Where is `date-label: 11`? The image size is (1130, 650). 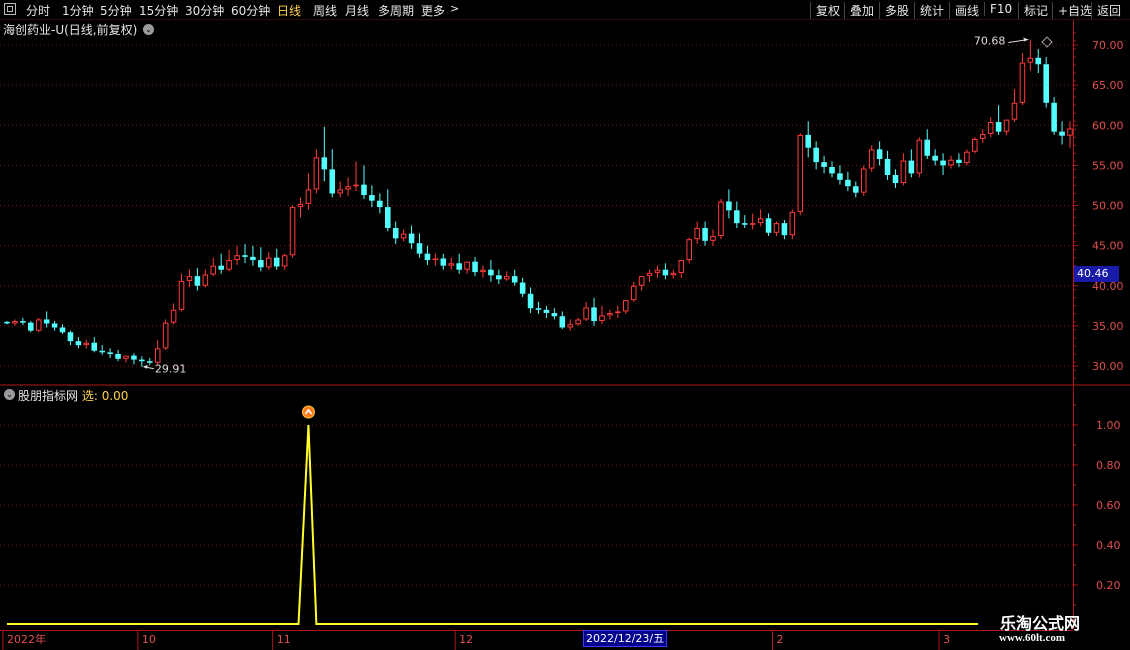 date-label: 11 is located at coordinates (284, 639).